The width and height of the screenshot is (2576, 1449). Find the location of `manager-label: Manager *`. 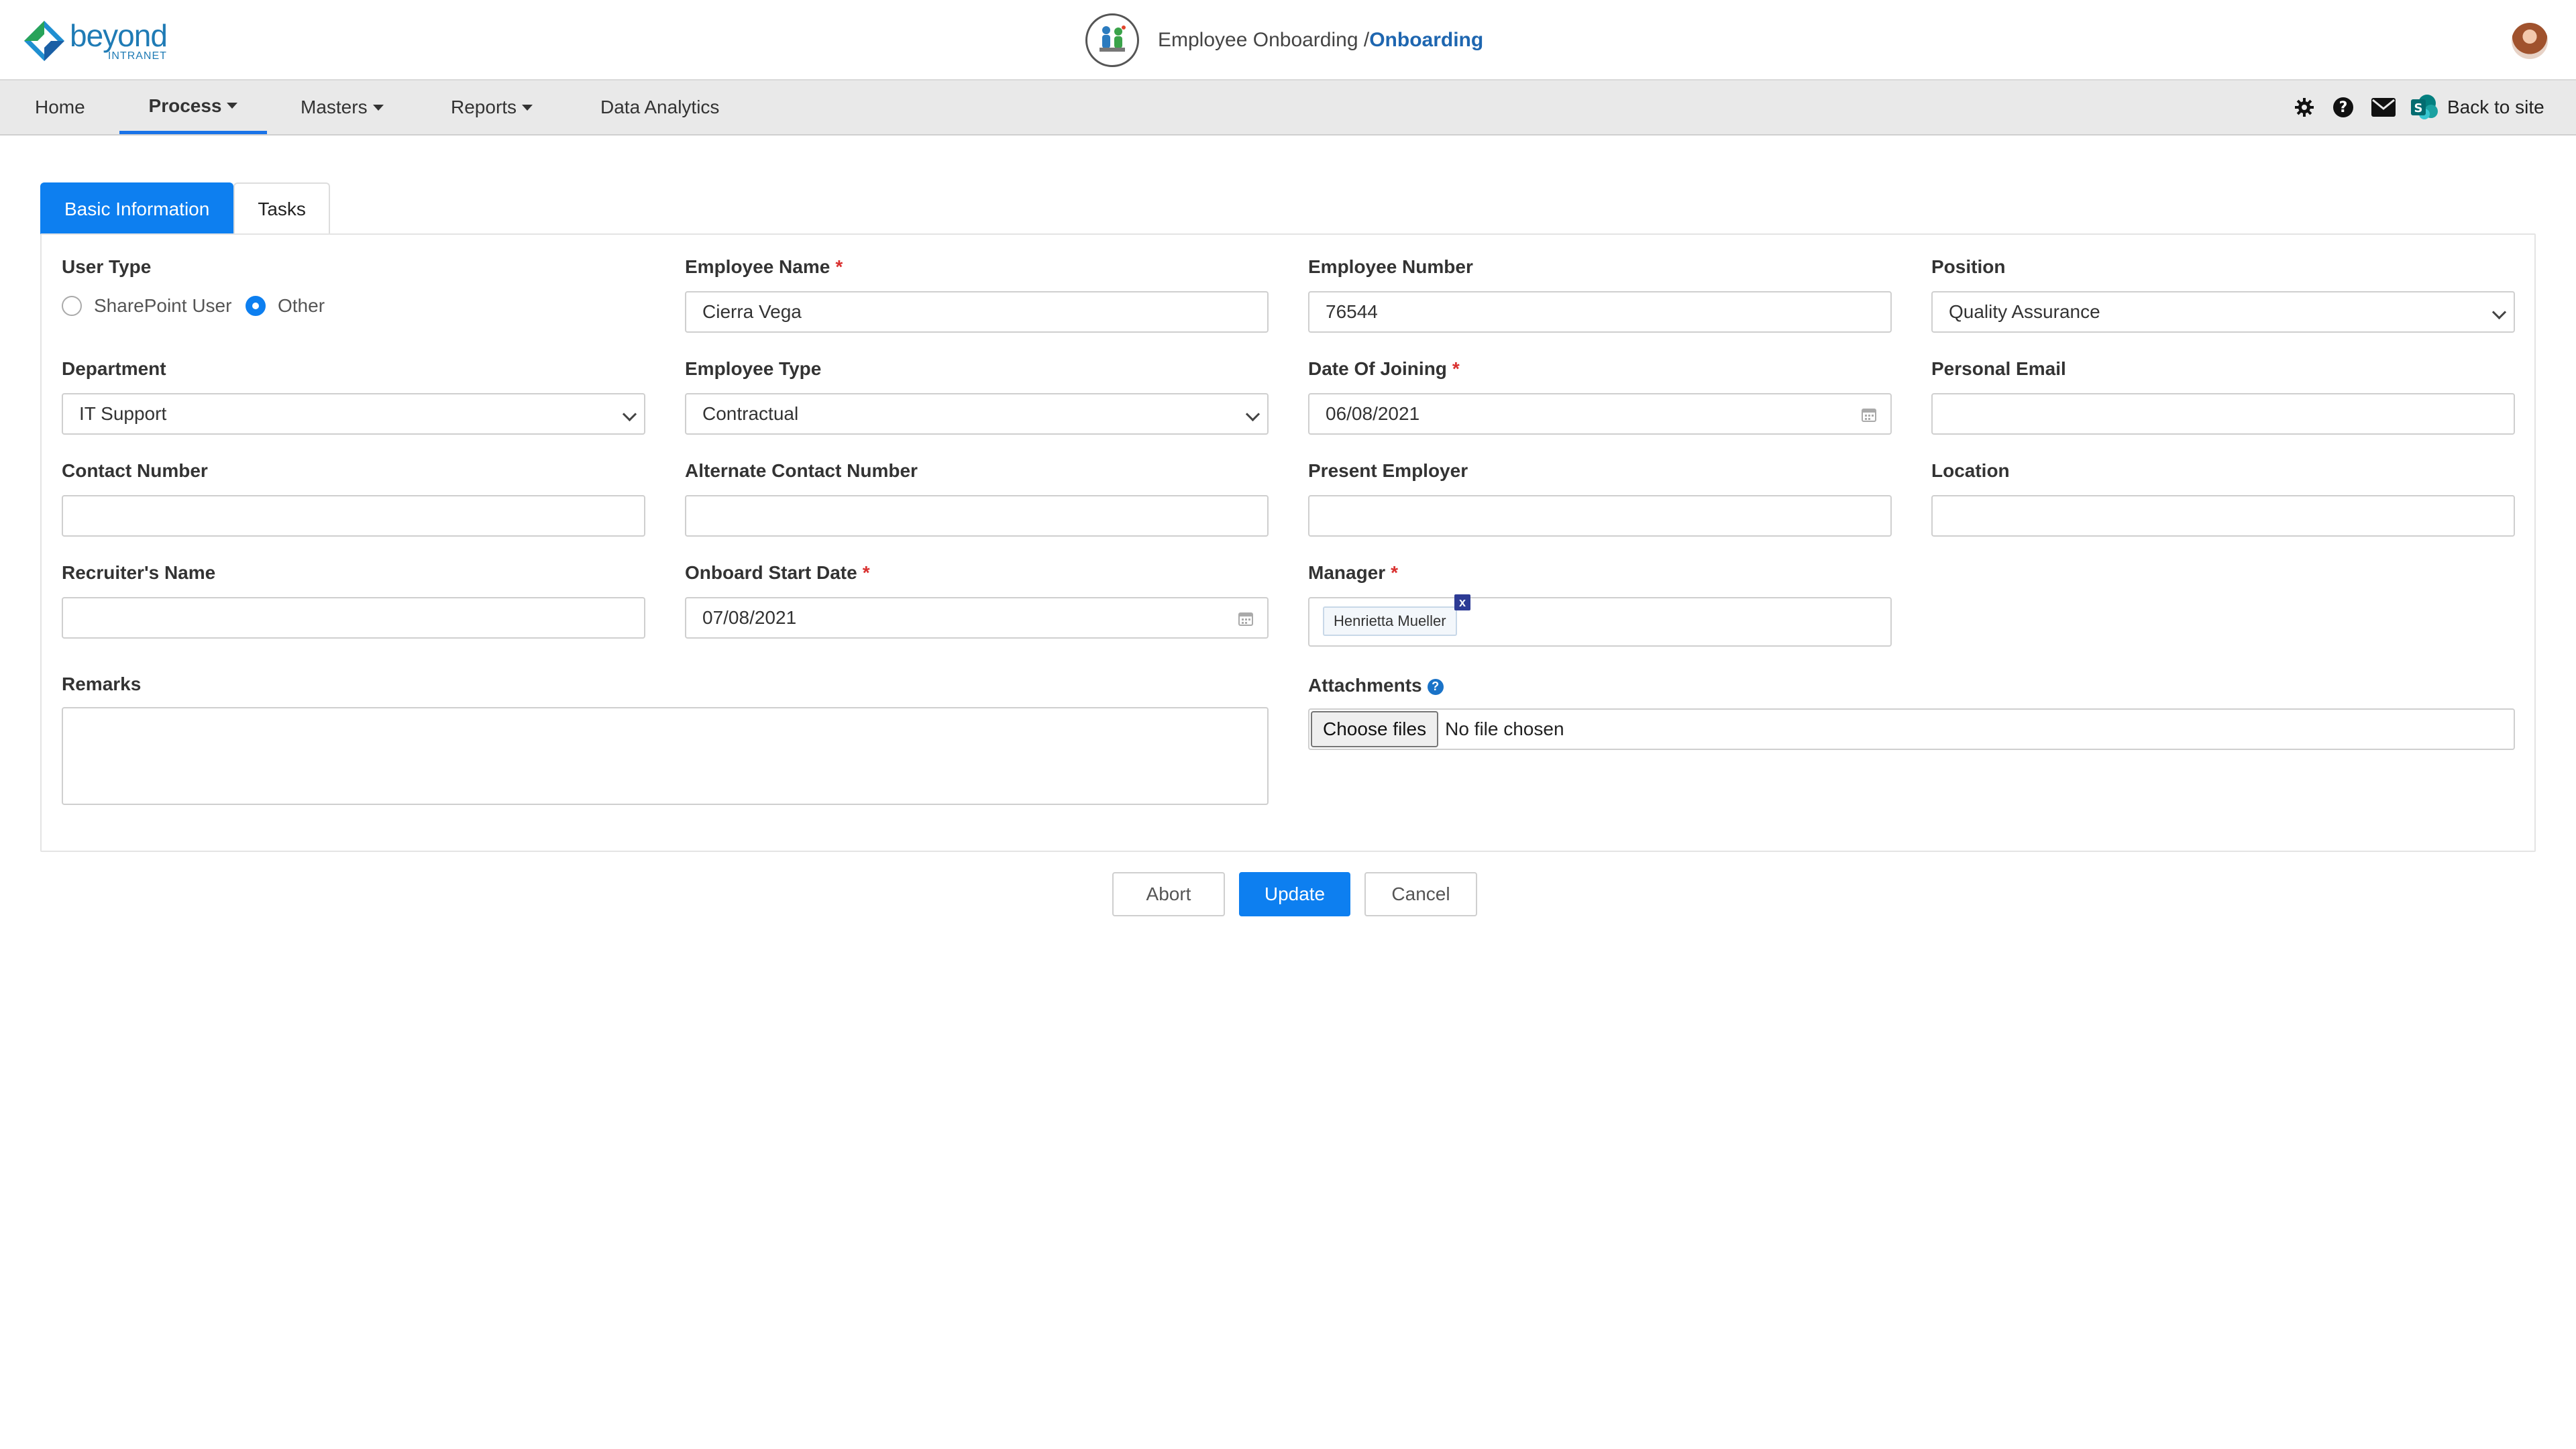

manager-label: Manager * is located at coordinates (1353, 573).